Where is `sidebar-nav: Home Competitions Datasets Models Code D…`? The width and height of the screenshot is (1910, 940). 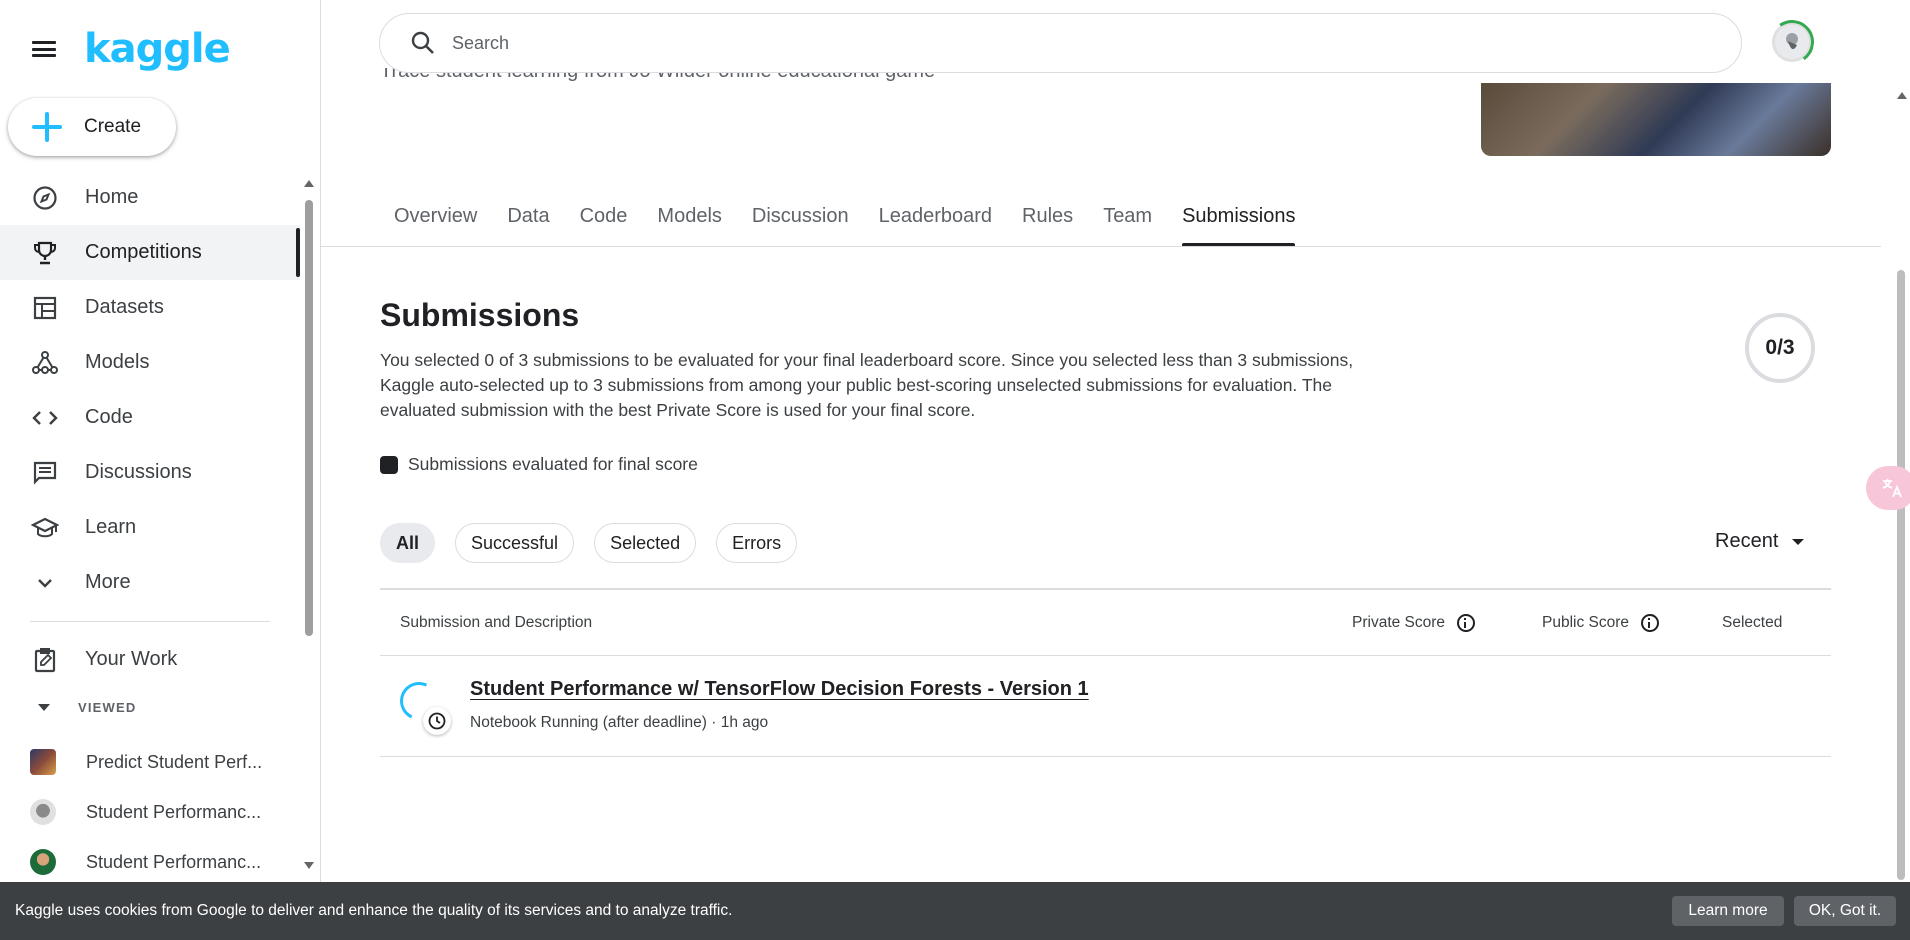 sidebar-nav: Home Competitions Datasets Models Code D… is located at coordinates (150, 390).